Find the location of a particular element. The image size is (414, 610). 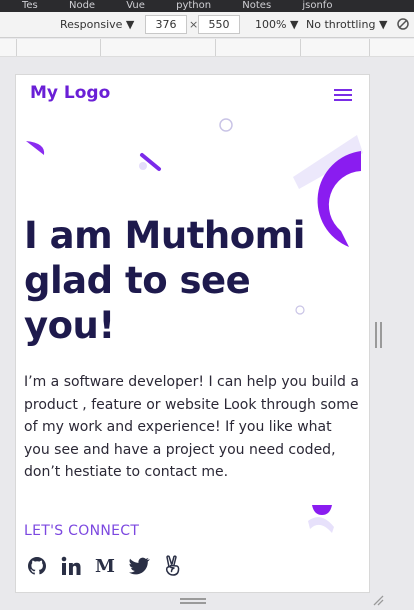

bookmark-item: Node is located at coordinates (82, 5).